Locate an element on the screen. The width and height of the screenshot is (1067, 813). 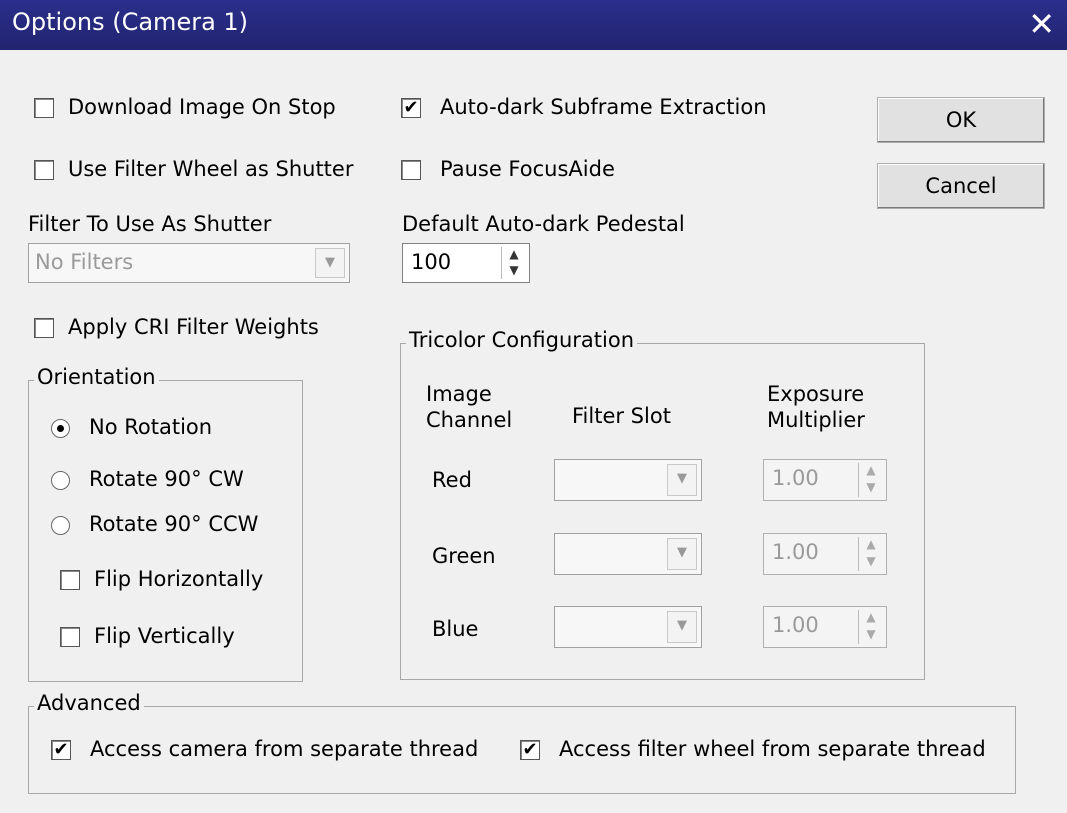
no-rotation-radio is located at coordinates (60, 428).